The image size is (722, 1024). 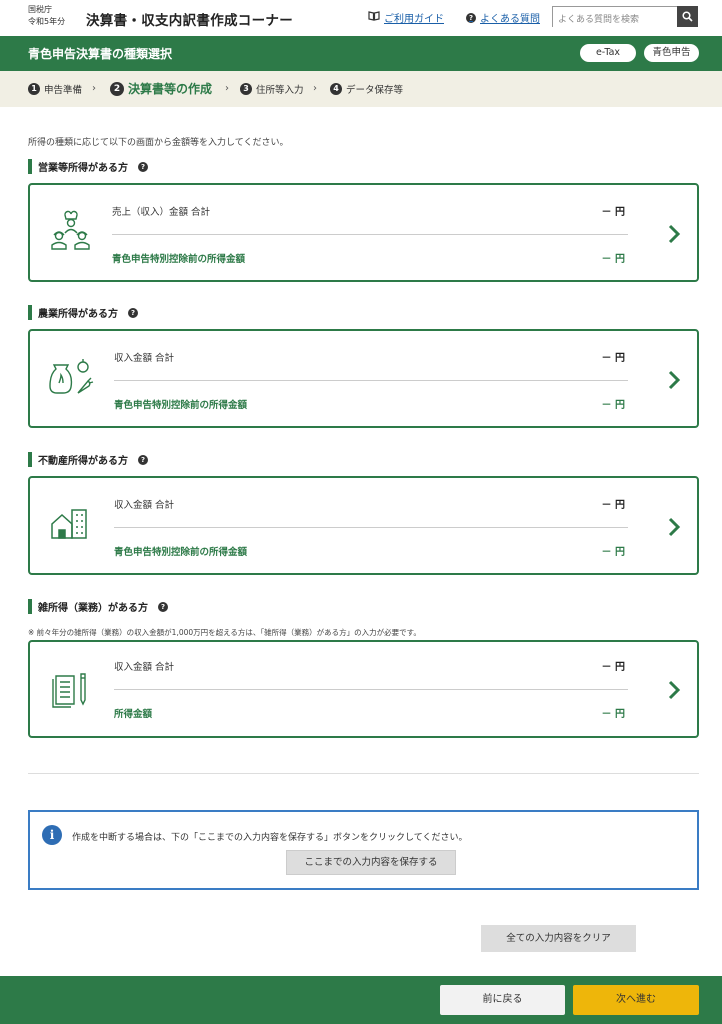 I want to click on site-title: 決算書・収支内訳書作成コーナー, so click(x=189, y=19).